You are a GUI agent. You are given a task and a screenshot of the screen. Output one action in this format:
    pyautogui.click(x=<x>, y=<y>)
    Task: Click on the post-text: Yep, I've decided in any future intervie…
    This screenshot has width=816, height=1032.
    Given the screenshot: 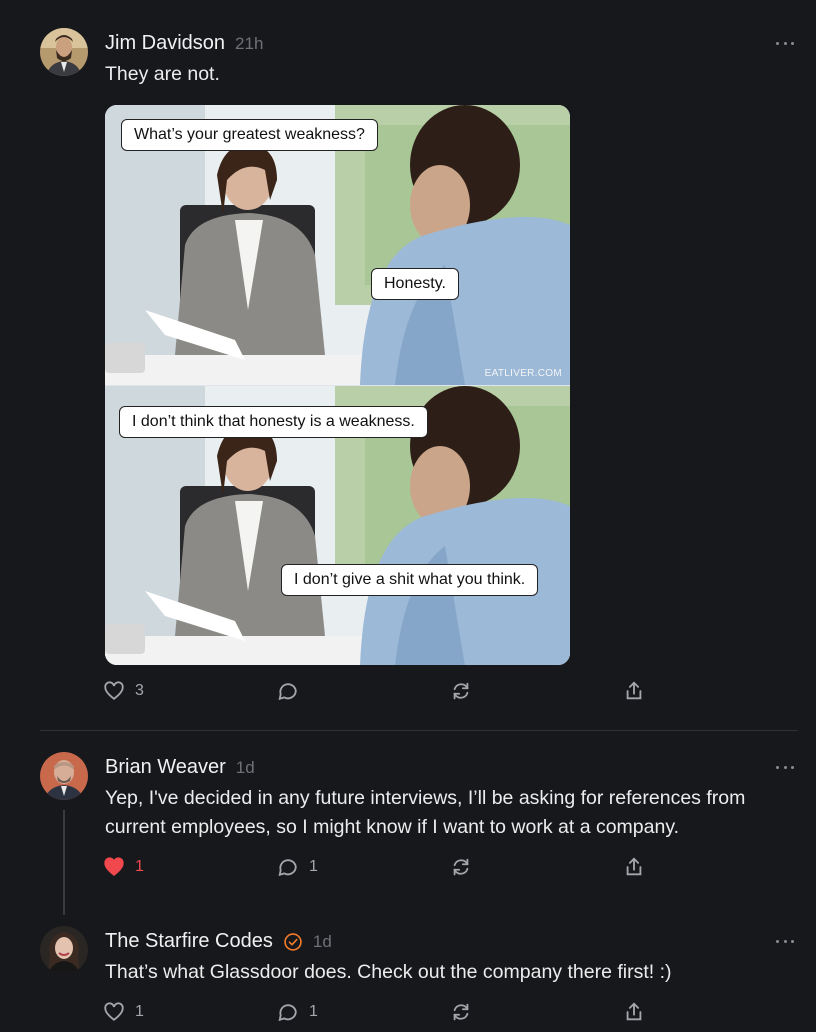 What is the action you would take?
    pyautogui.click(x=425, y=812)
    